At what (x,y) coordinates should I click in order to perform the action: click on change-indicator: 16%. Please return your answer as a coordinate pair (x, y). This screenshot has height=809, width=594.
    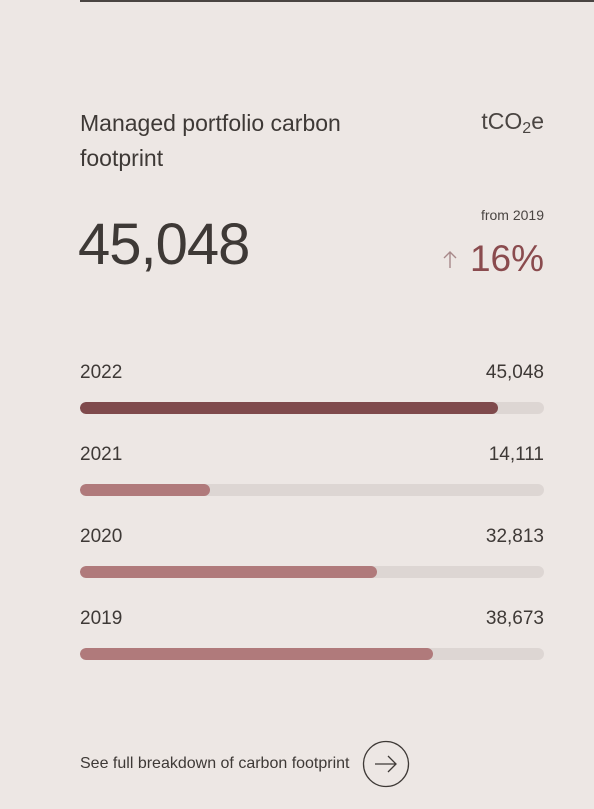
    Looking at the image, I should click on (493, 259).